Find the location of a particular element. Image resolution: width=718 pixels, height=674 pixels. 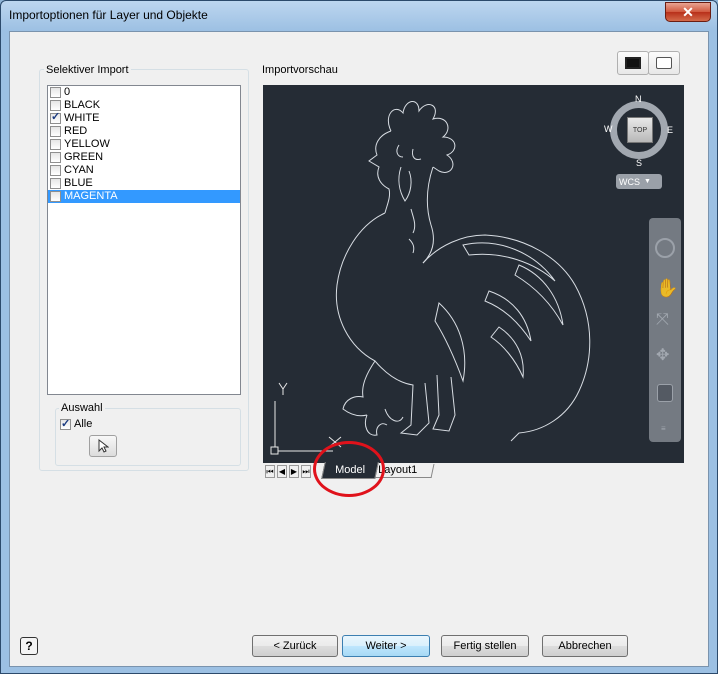

next-button: Weiter > is located at coordinates (386, 646).